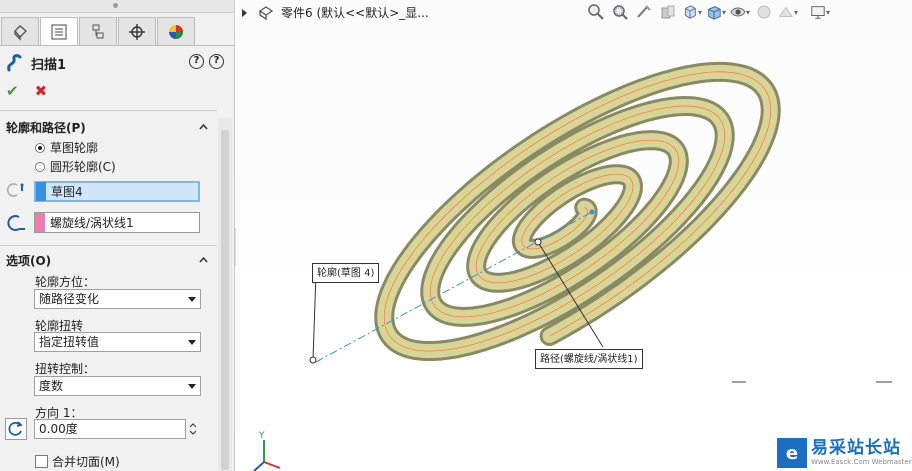 This screenshot has height=471, width=912. Describe the element at coordinates (51, 386) in the screenshot. I see `twist-control-value: 度数` at that location.